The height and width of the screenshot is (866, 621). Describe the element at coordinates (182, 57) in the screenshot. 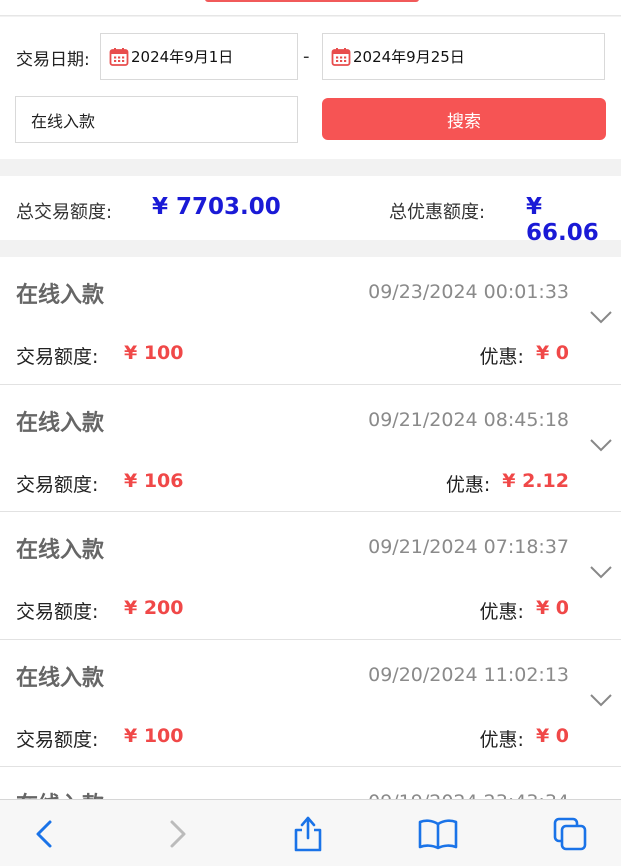

I see `start-date-value: 2024年9月1日` at that location.